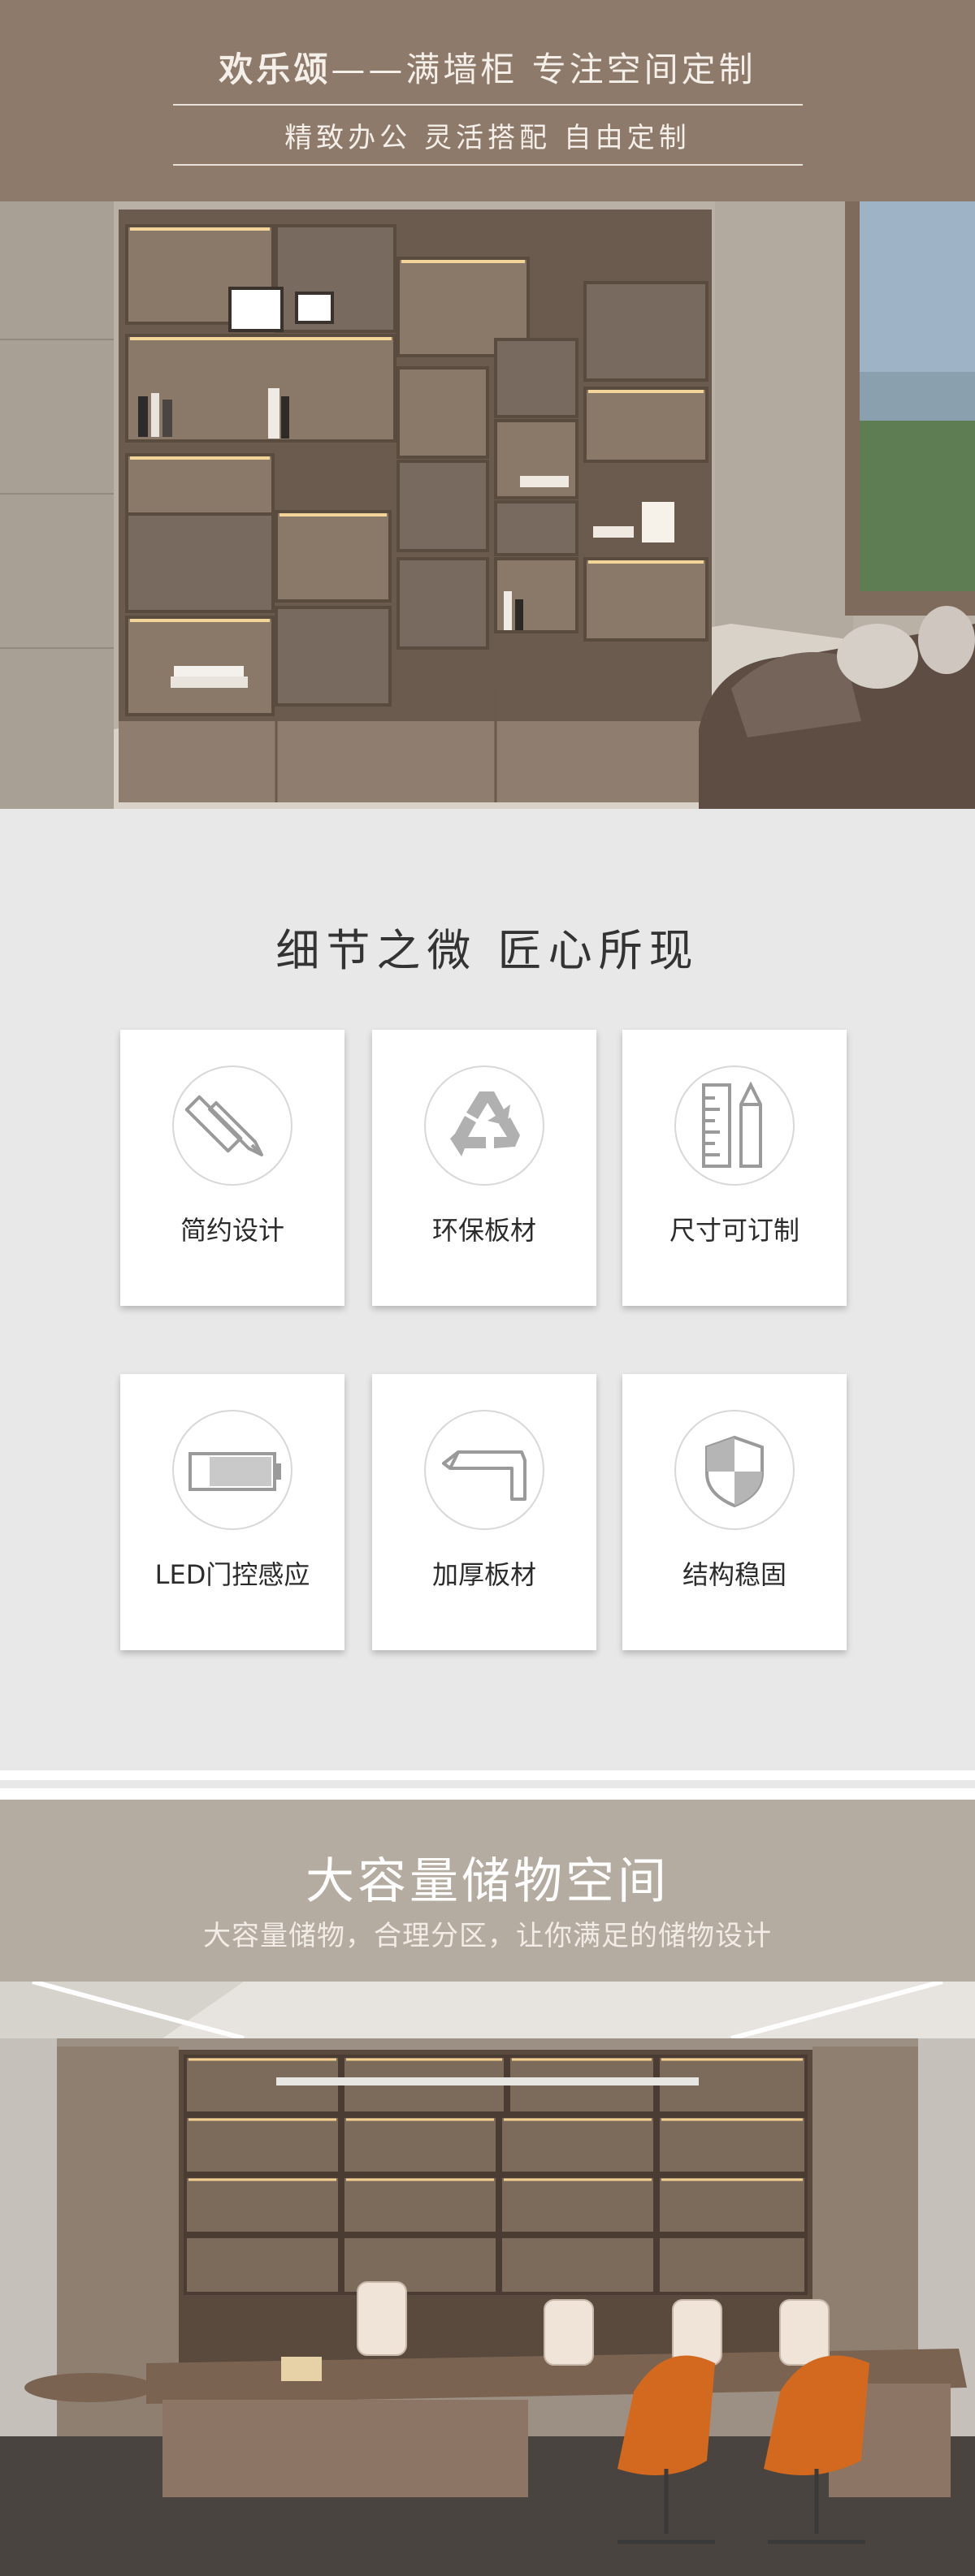  I want to click on hero-title: 欢乐颂——满墙柜 专注空间定制, so click(487, 67).